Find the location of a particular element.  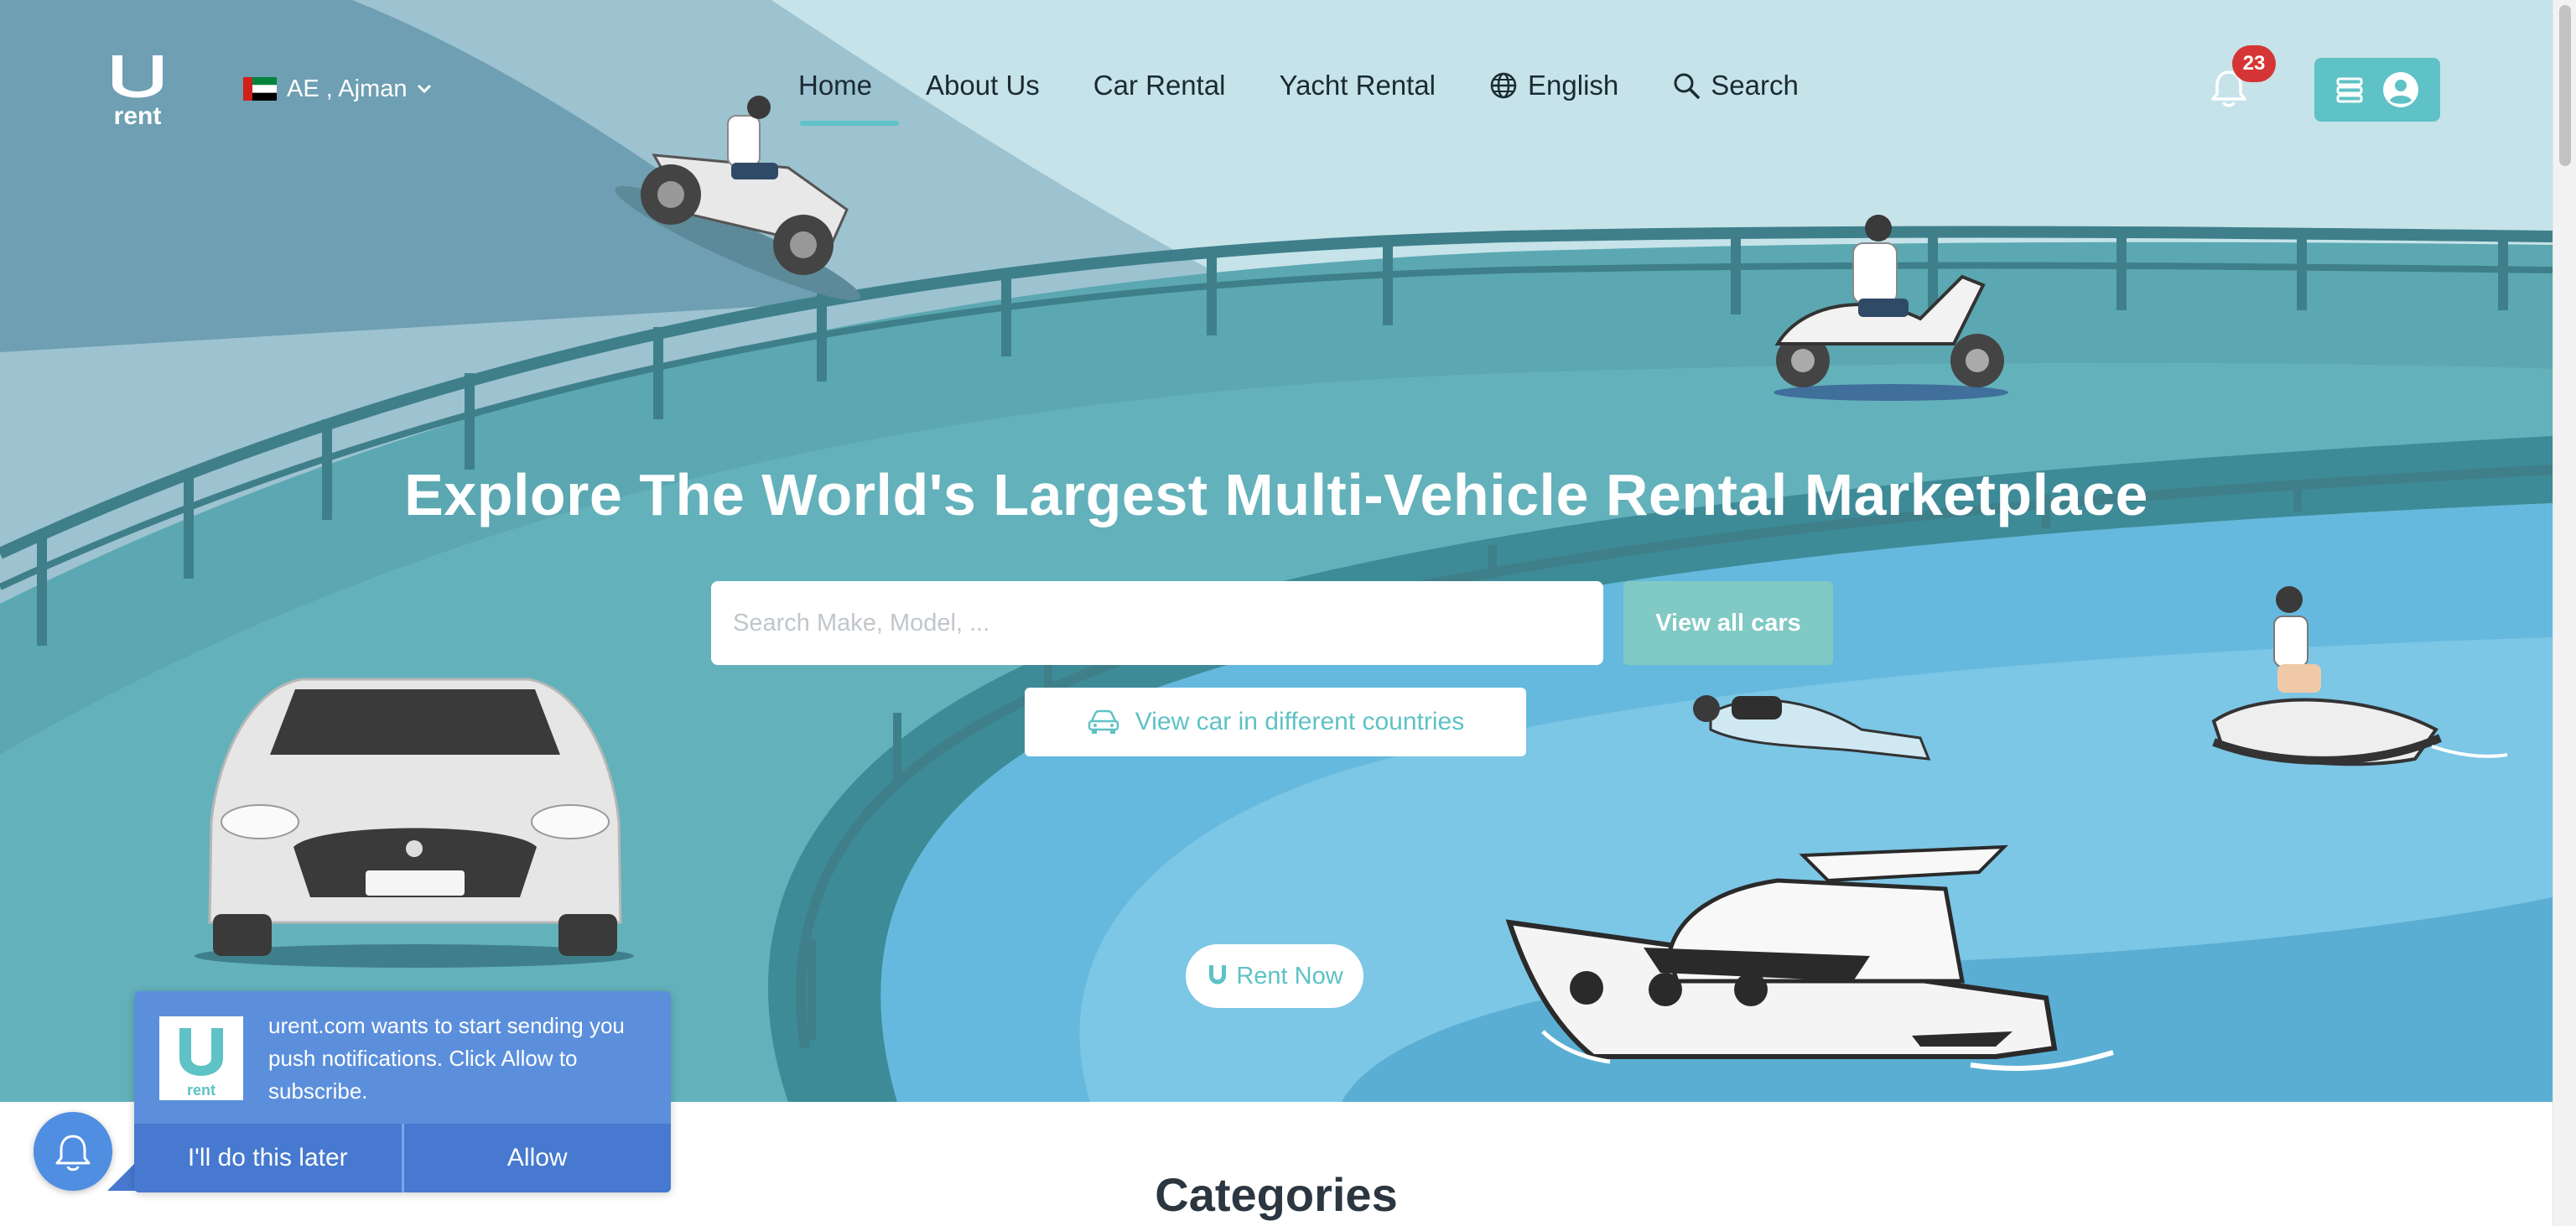

push-later-button: I'll do this later is located at coordinates (268, 1158).